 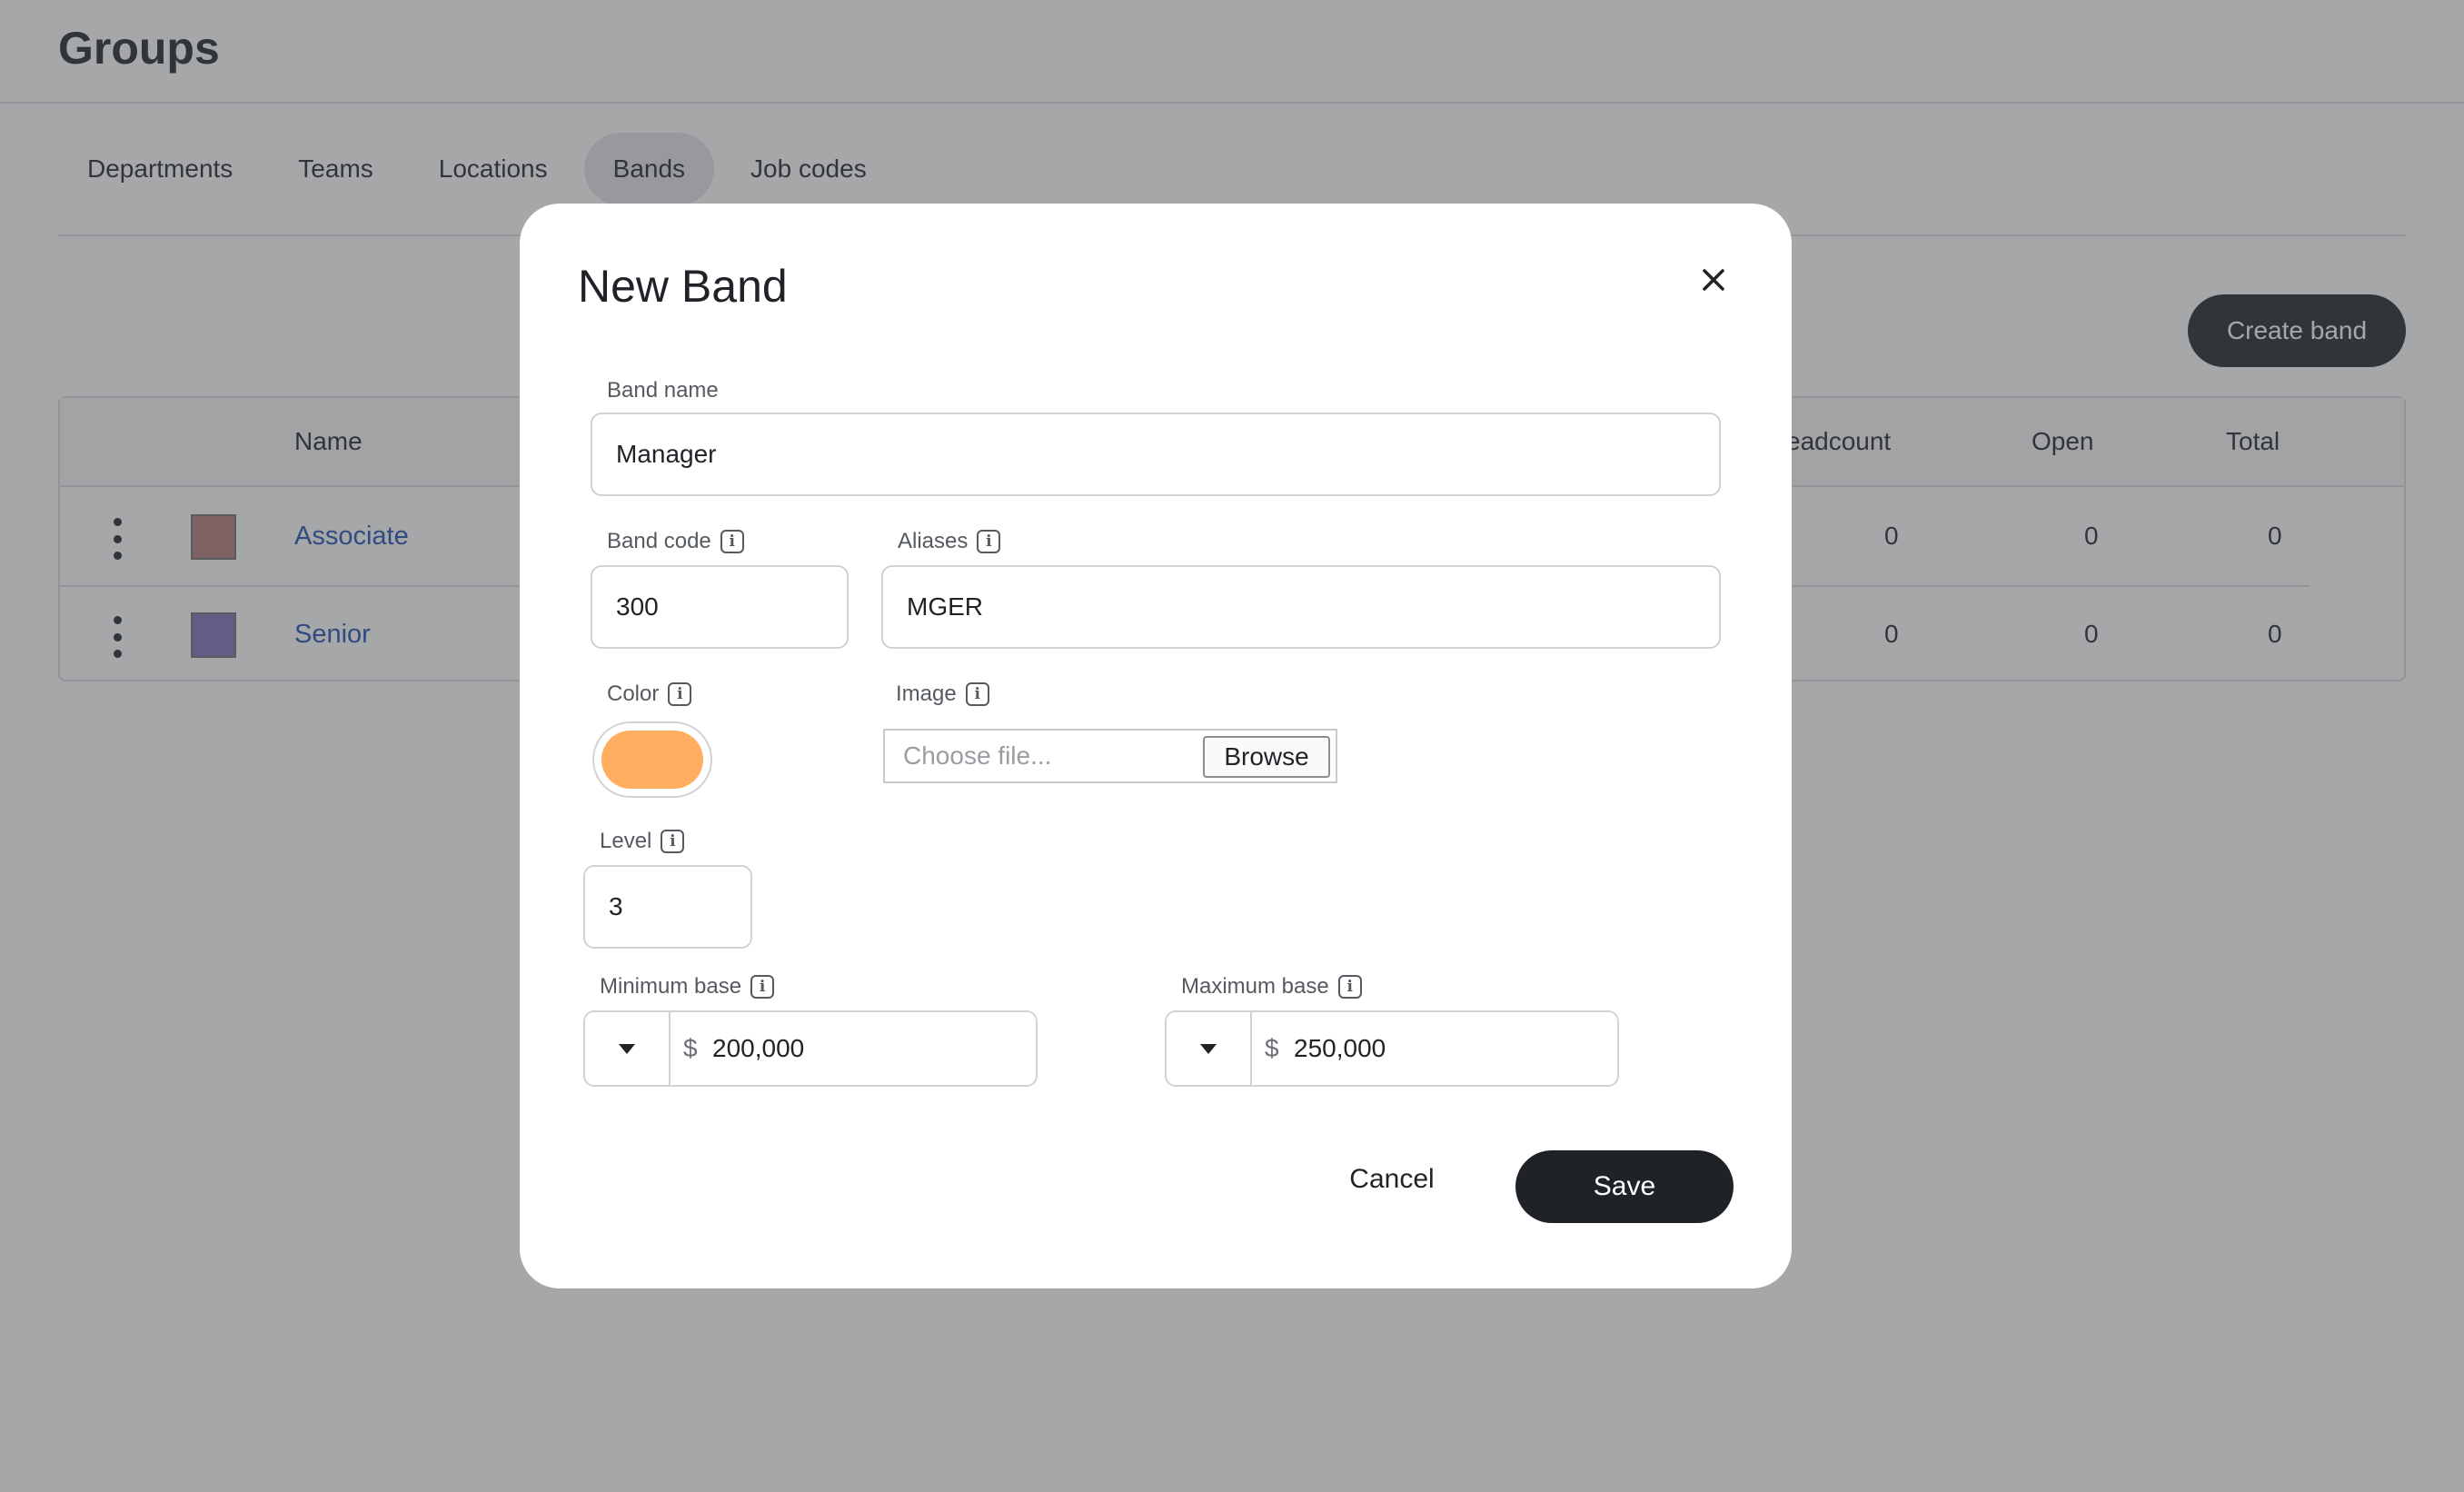 I want to click on maximum-base-label: Maximum base i, so click(x=1271, y=987).